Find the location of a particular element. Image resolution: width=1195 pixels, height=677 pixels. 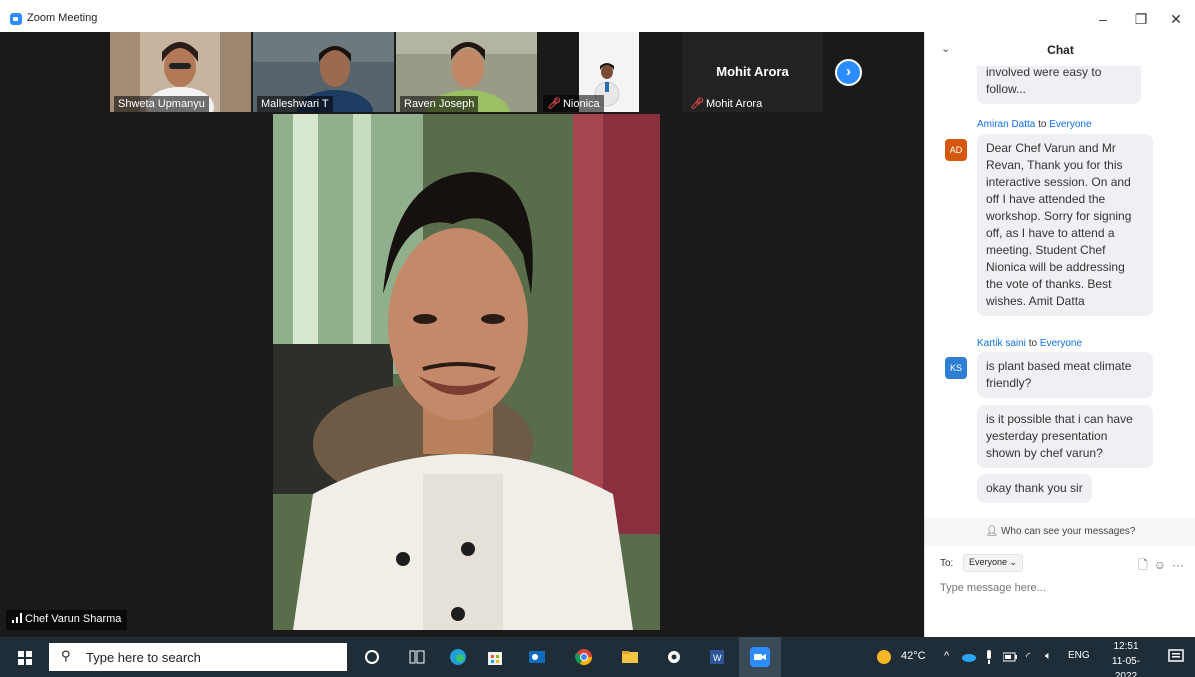

who-can-see-link: 👤︎ Who can see your messages? is located at coordinates (1060, 532).